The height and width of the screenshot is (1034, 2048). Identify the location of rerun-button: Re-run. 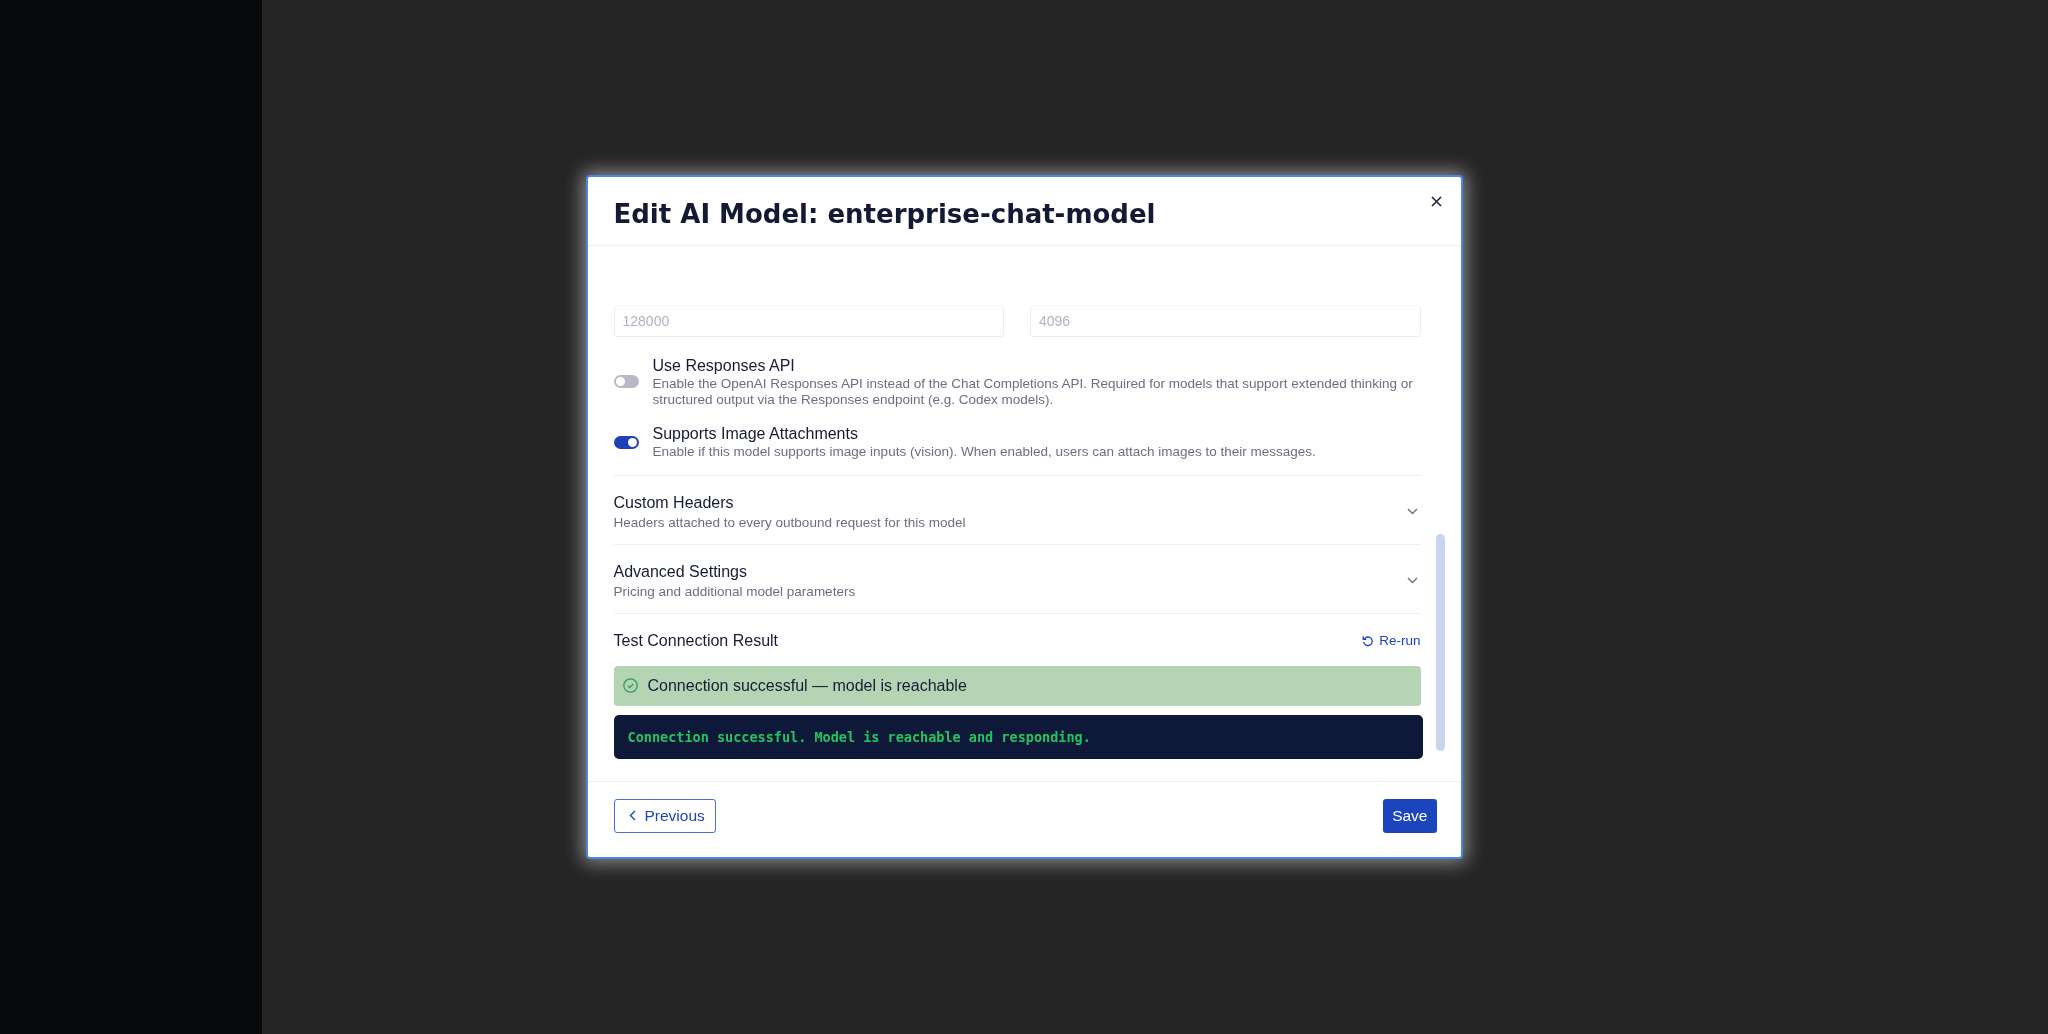
(1391, 641).